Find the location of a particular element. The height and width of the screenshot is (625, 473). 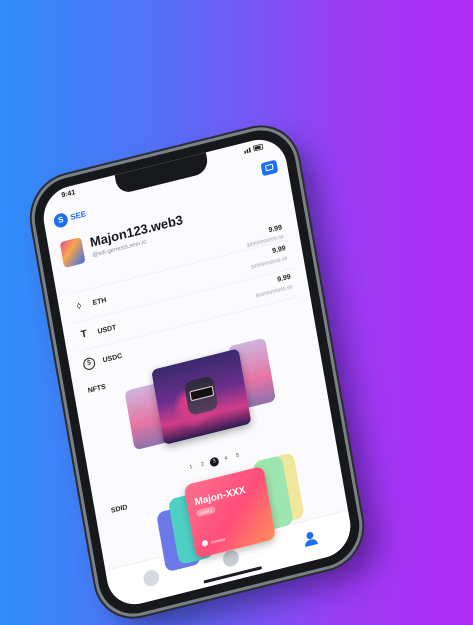

tab-chat-icon is located at coordinates (151, 578).